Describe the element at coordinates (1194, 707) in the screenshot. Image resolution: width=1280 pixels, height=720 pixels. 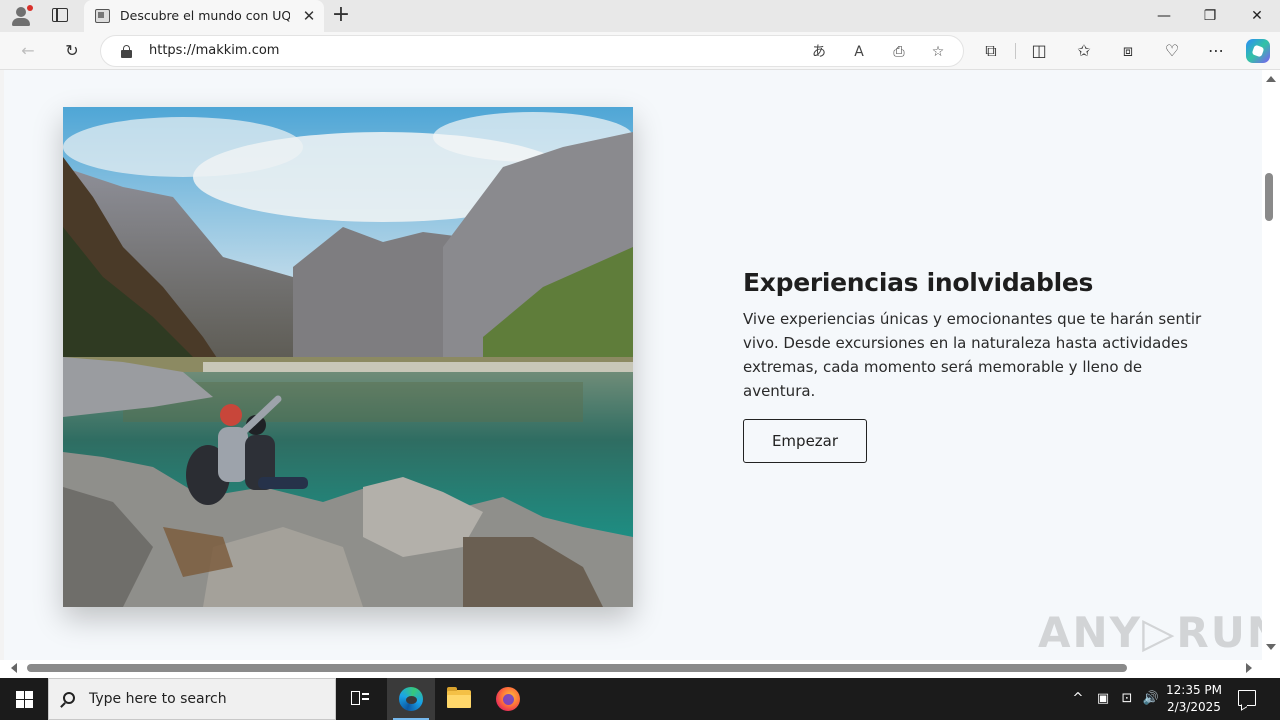
I see `clock-date: 2/3/2025` at that location.